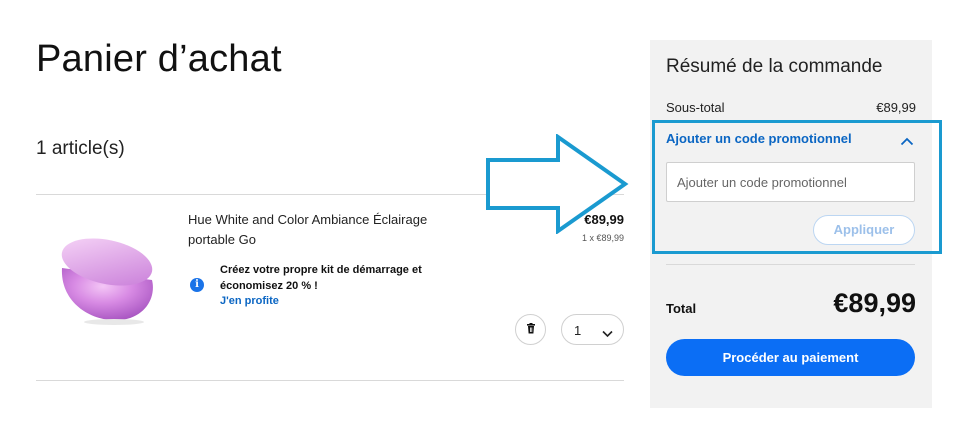 This screenshot has height=427, width=980. What do you see at coordinates (607, 334) in the screenshot?
I see `chevron-down-icon` at bounding box center [607, 334].